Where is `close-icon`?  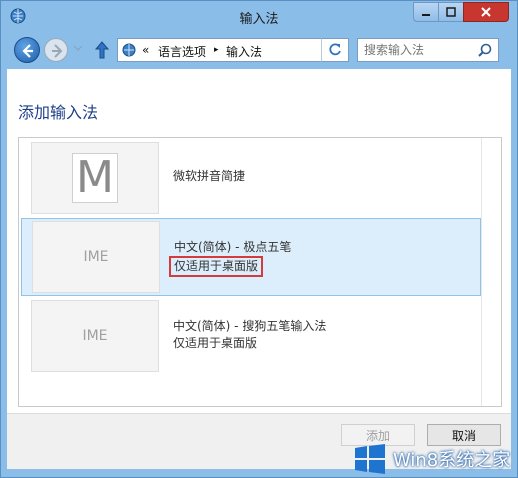 close-icon is located at coordinates (486, 12).